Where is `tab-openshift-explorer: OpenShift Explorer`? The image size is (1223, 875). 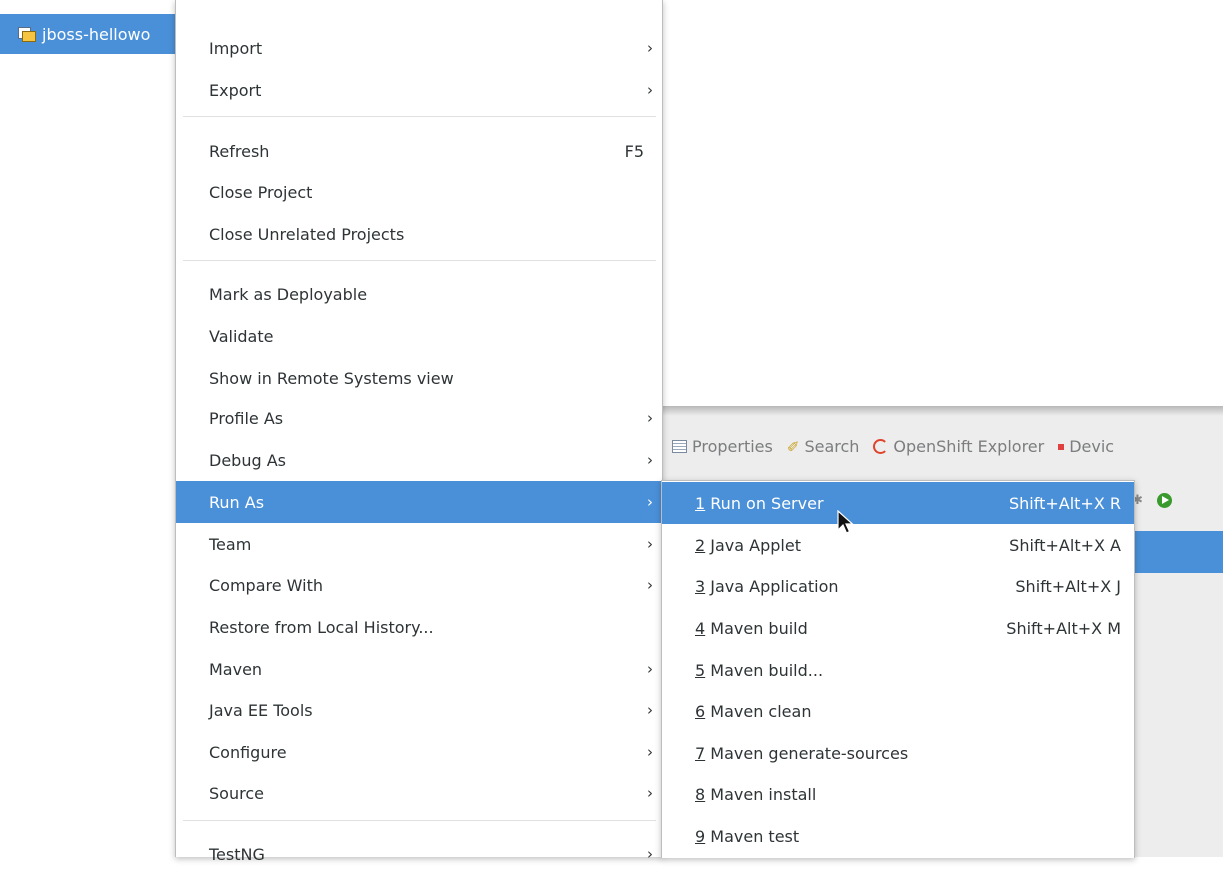 tab-openshift-explorer: OpenShift Explorer is located at coordinates (958, 446).